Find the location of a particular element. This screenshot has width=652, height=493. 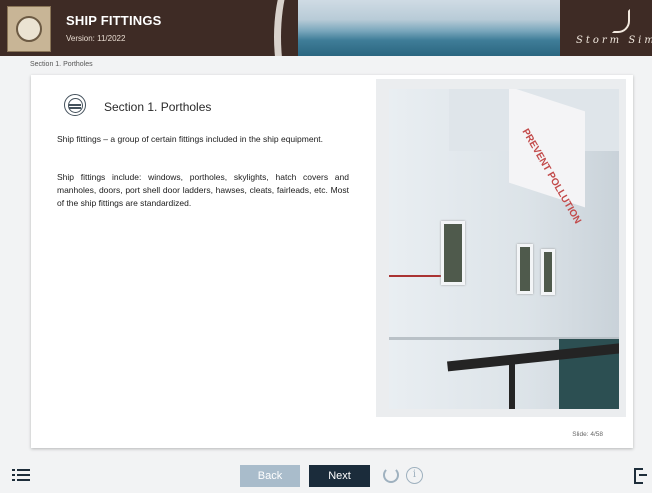

header-bar: SHIP FITTINGS Version: 11/2022 Storm Sim is located at coordinates (326, 28).